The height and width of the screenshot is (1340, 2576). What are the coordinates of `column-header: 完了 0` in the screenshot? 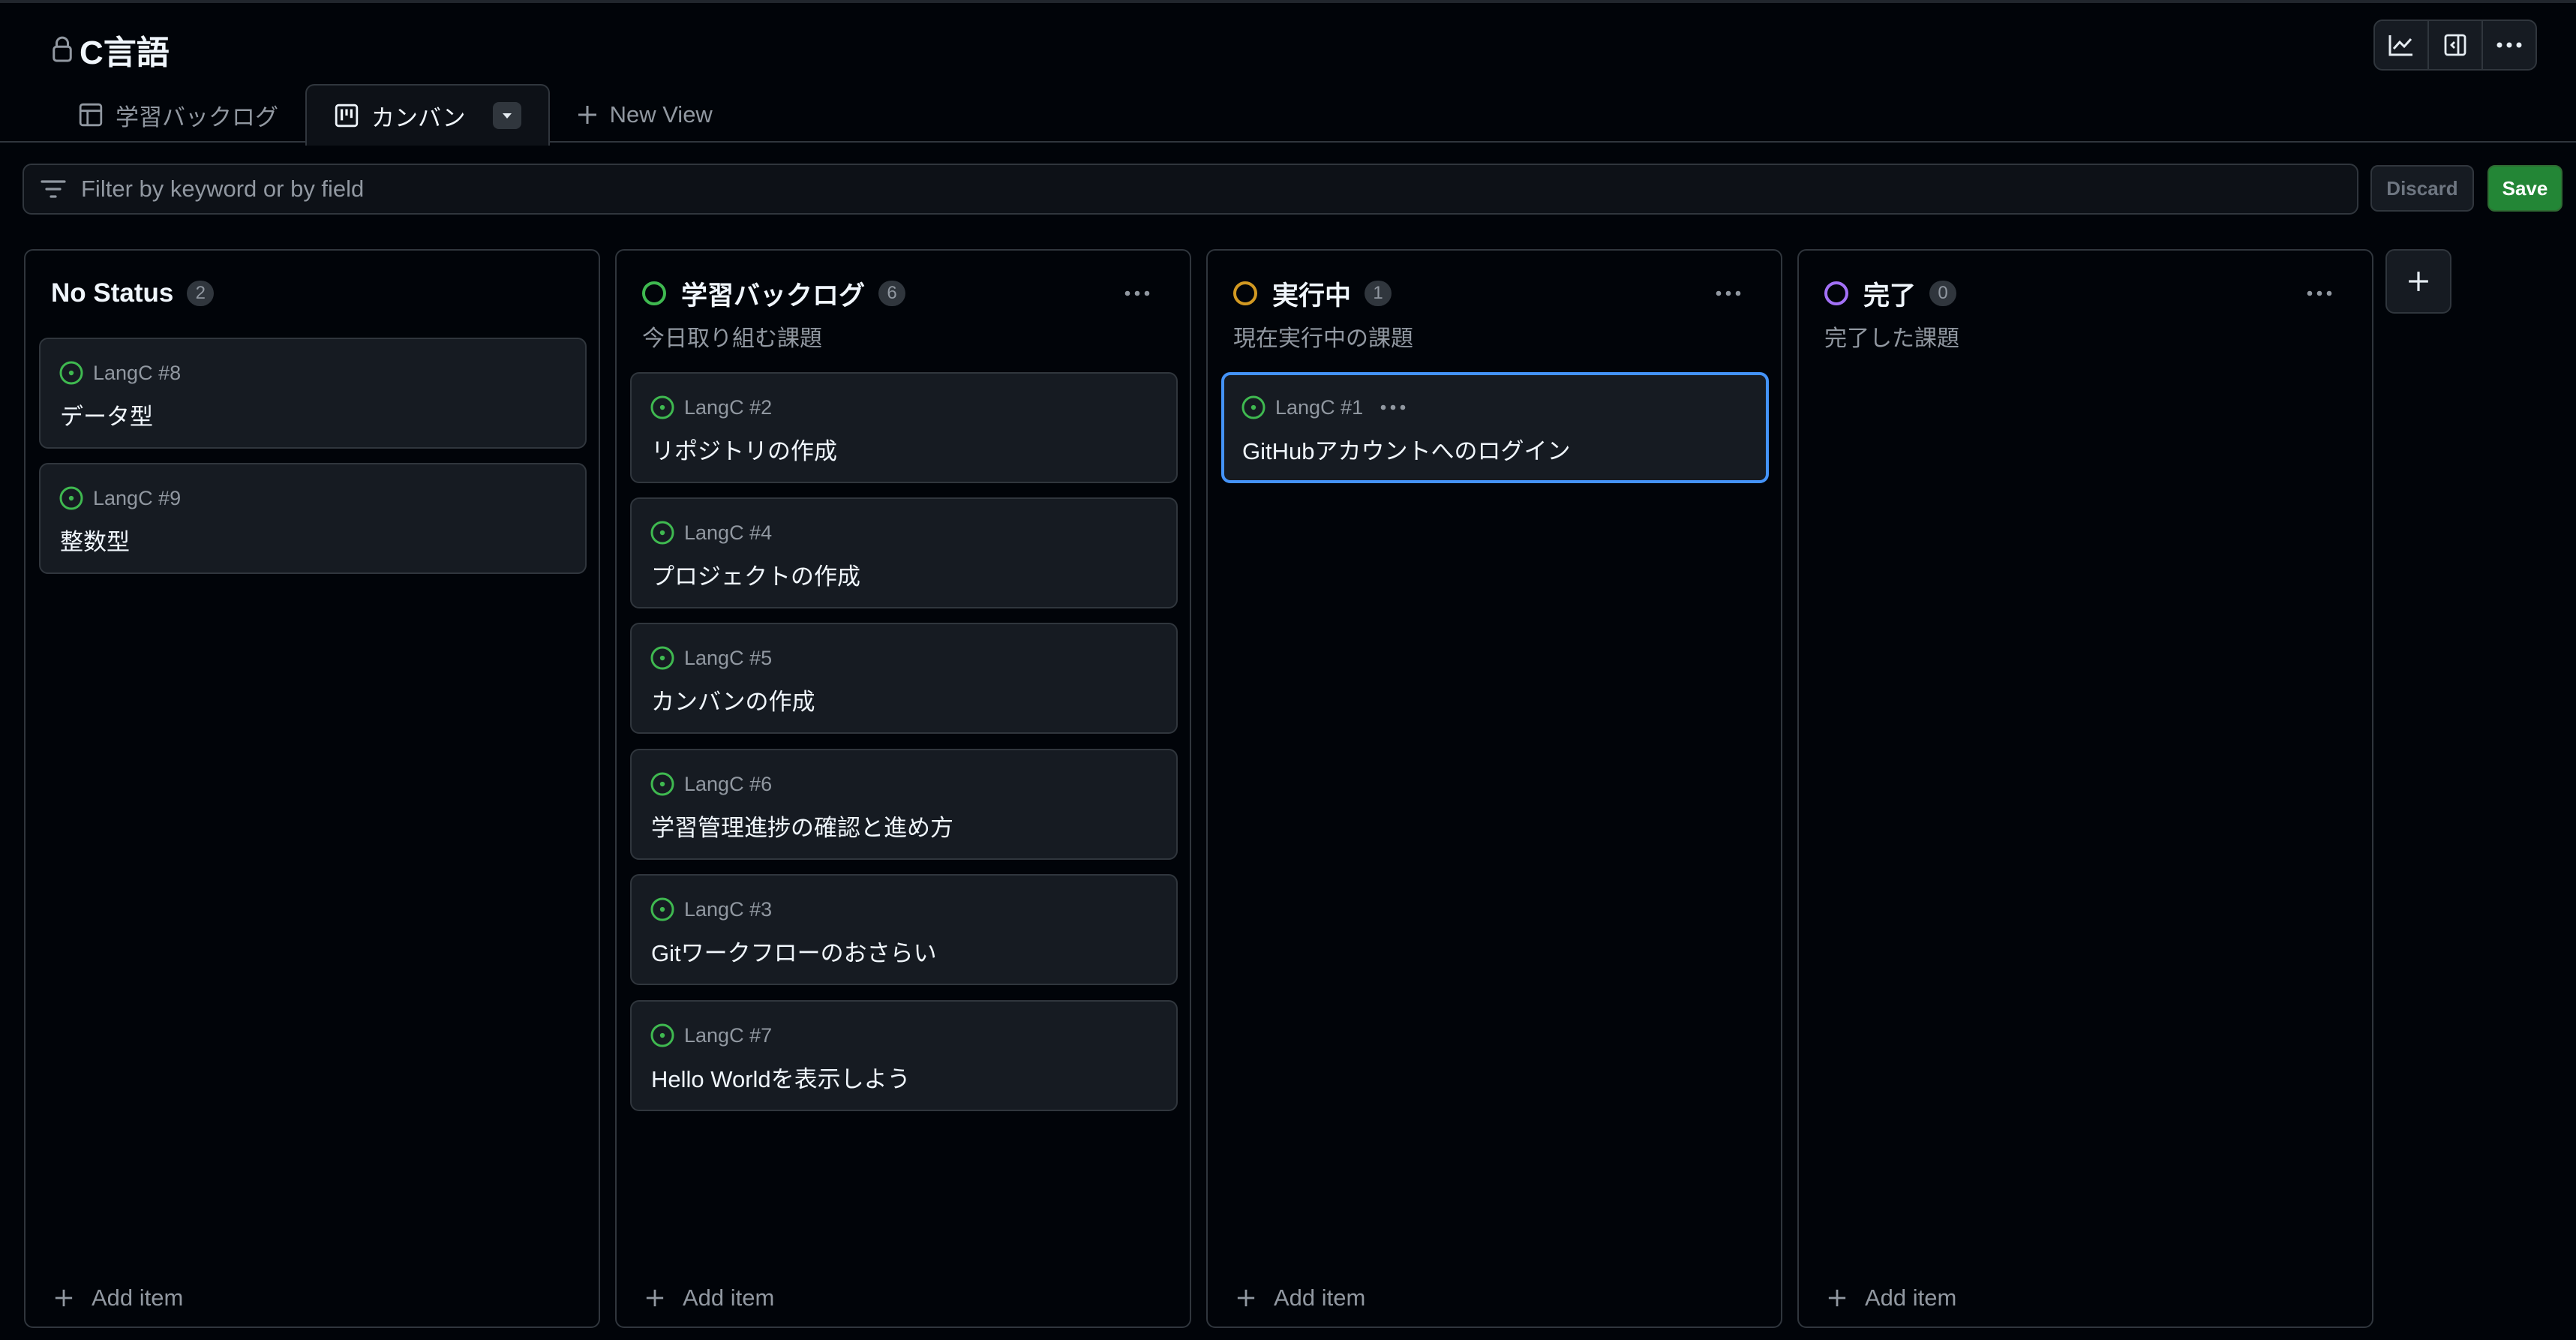 It's located at (2085, 293).